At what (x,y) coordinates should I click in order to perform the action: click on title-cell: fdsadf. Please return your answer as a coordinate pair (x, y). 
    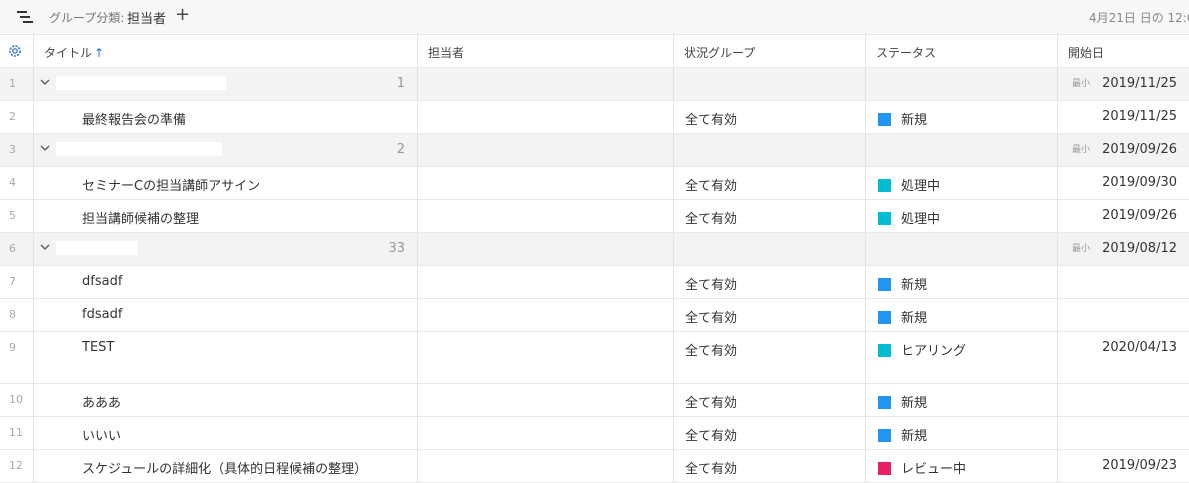
    Looking at the image, I should click on (226, 315).